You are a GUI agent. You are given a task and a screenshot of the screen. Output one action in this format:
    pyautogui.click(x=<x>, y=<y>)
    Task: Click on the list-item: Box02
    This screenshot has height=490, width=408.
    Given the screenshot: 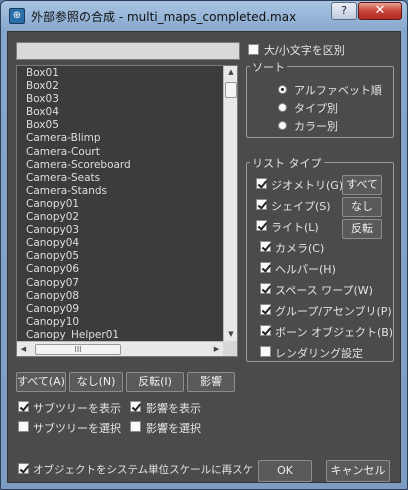 What is the action you would take?
    pyautogui.click(x=120, y=86)
    